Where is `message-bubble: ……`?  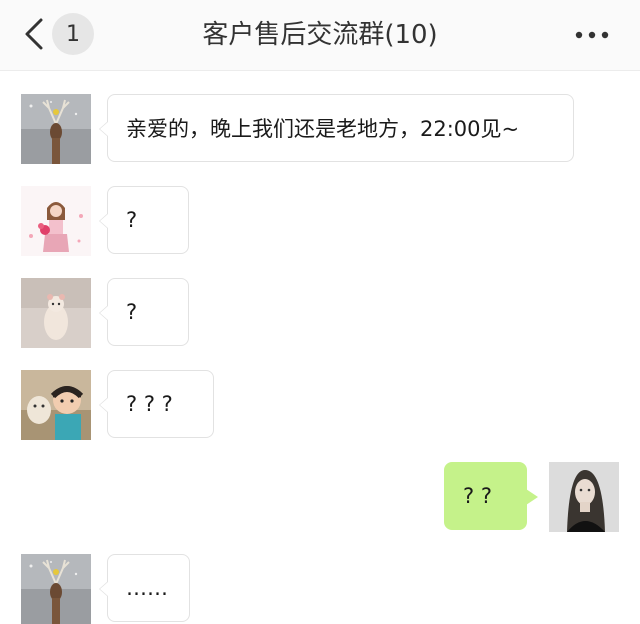
message-bubble: …… is located at coordinates (144, 588).